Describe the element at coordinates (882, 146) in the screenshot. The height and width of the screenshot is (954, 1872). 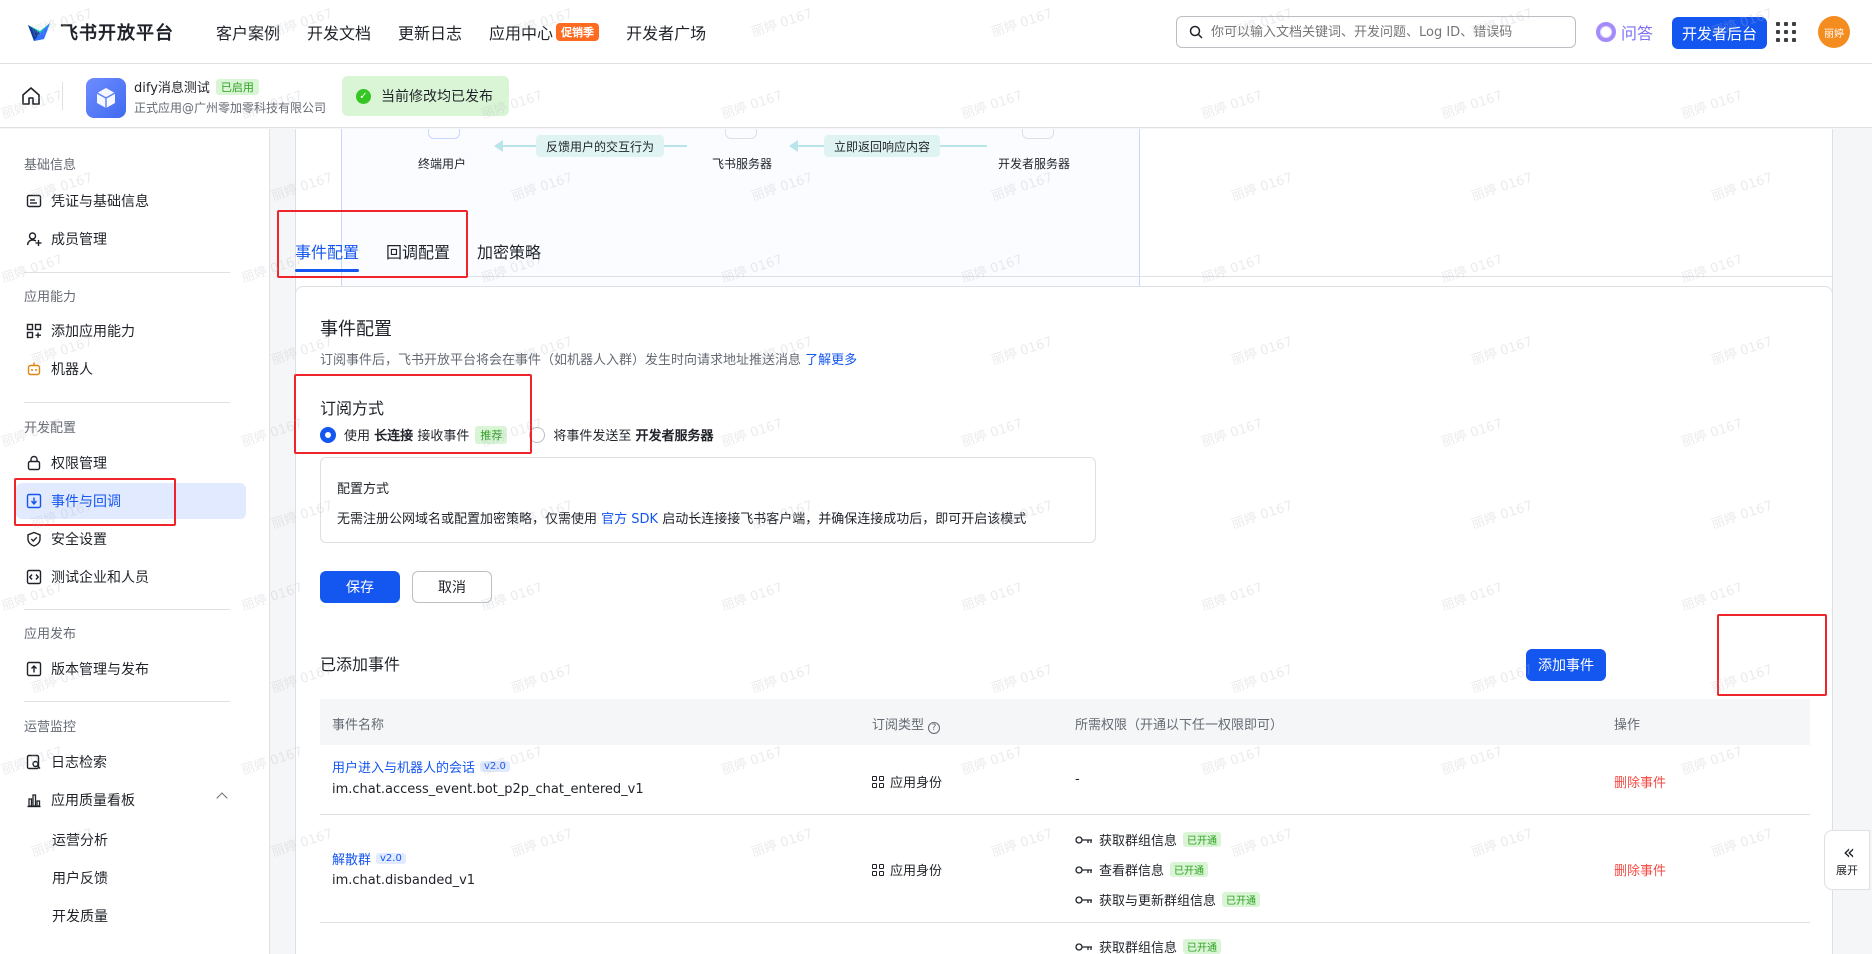
I see `flow-arrow-label: 立即返回响应内容` at that location.